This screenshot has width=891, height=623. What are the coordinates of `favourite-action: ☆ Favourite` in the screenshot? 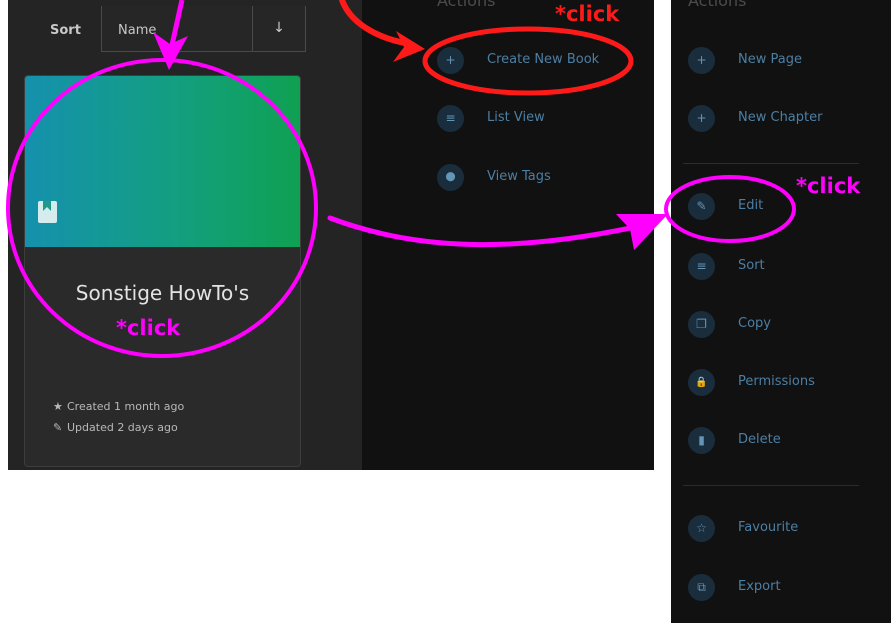 It's located at (783, 529).